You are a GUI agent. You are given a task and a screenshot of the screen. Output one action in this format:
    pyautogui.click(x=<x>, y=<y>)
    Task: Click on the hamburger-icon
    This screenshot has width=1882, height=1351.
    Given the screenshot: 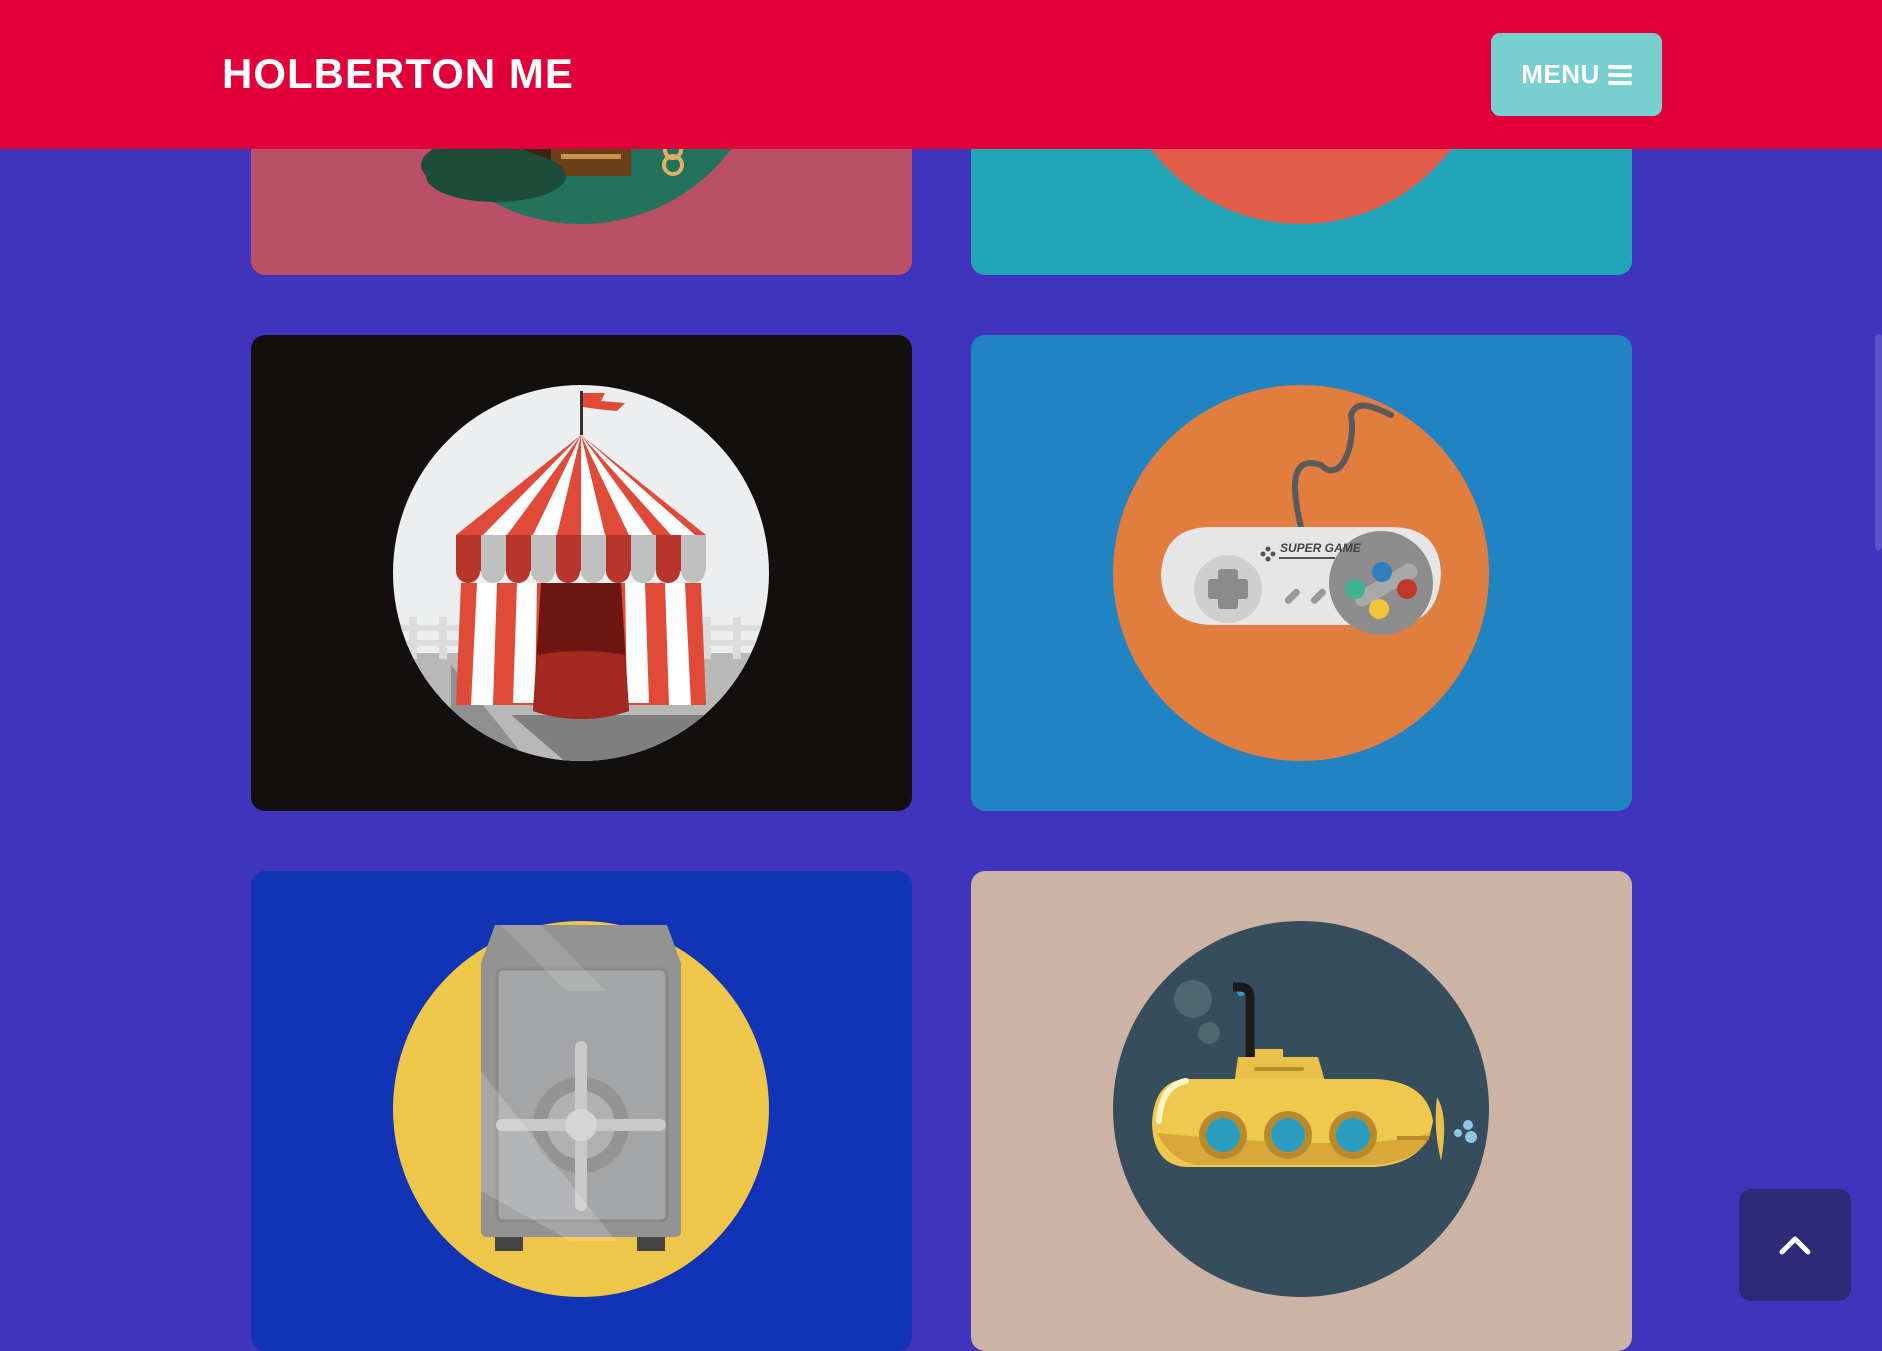 What is the action you would take?
    pyautogui.click(x=1619, y=75)
    